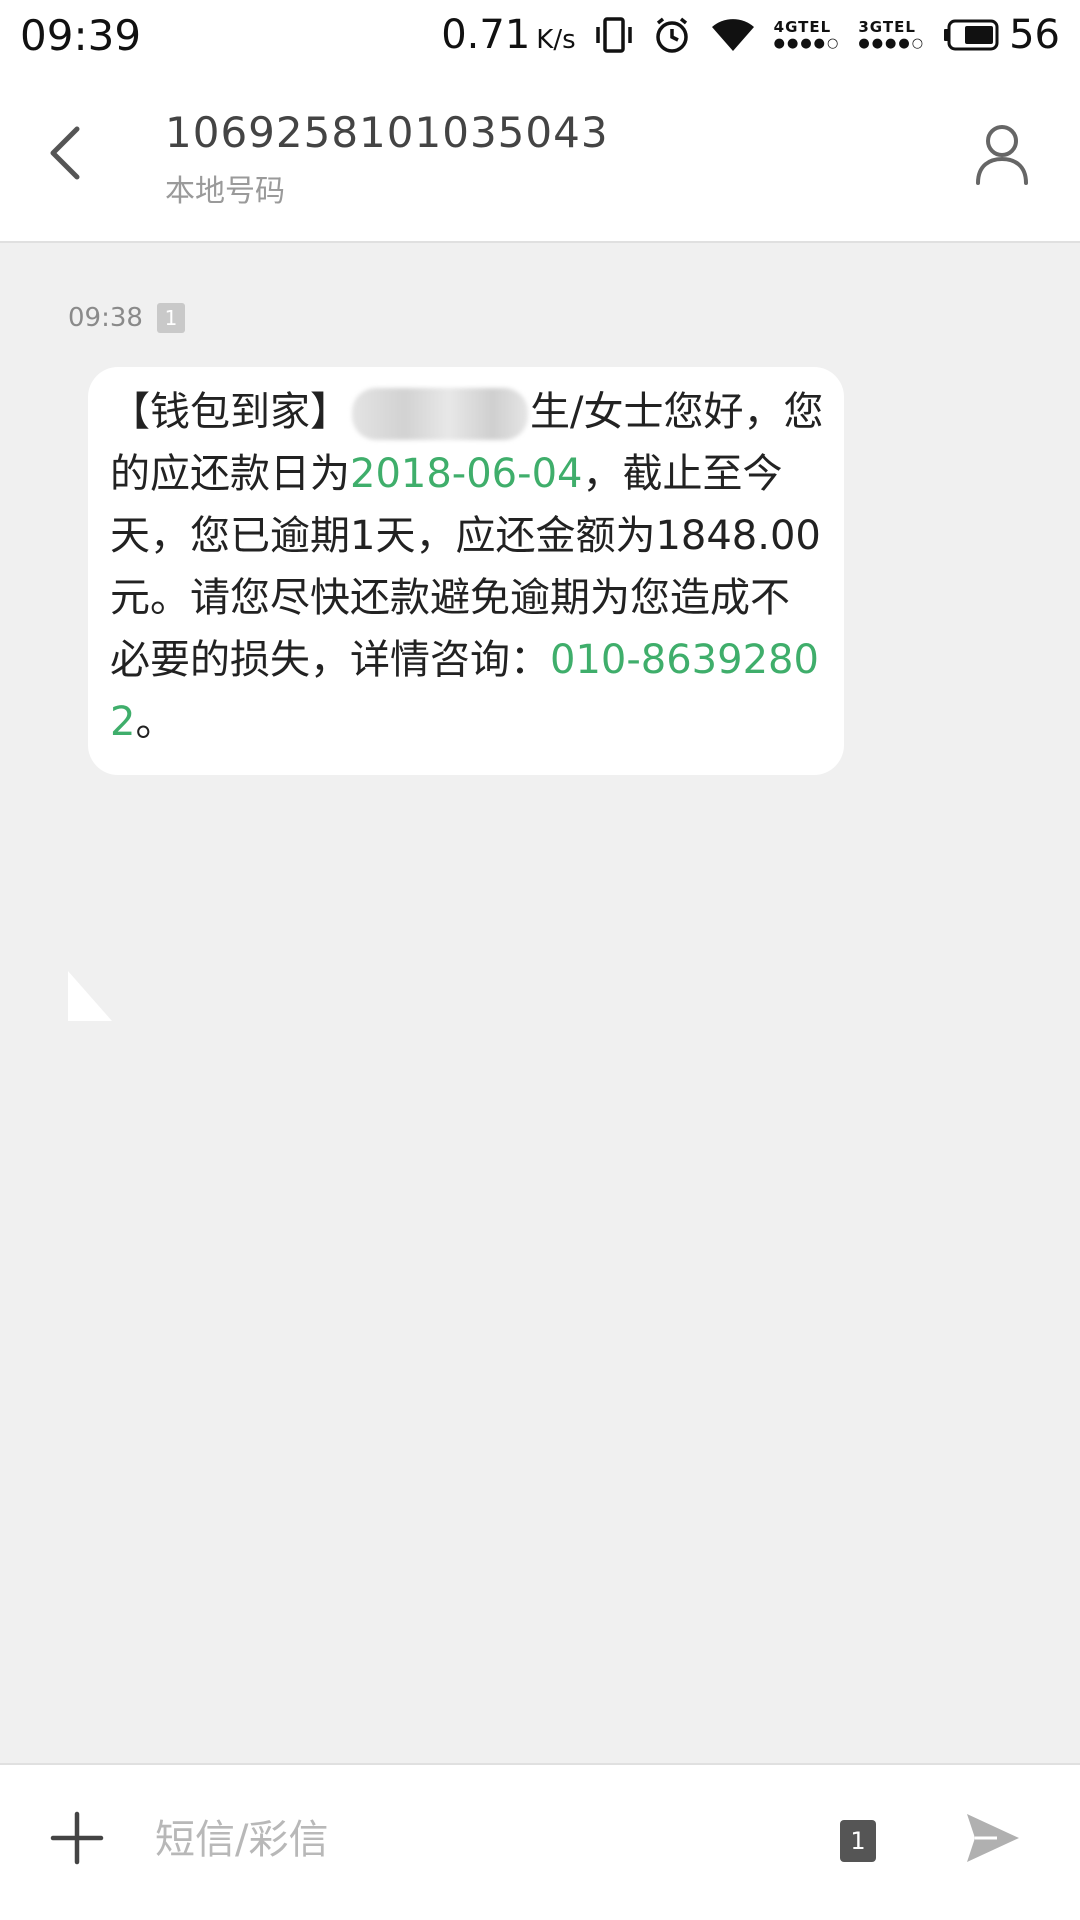  I want to click on wifi-icon, so click(733, 35).